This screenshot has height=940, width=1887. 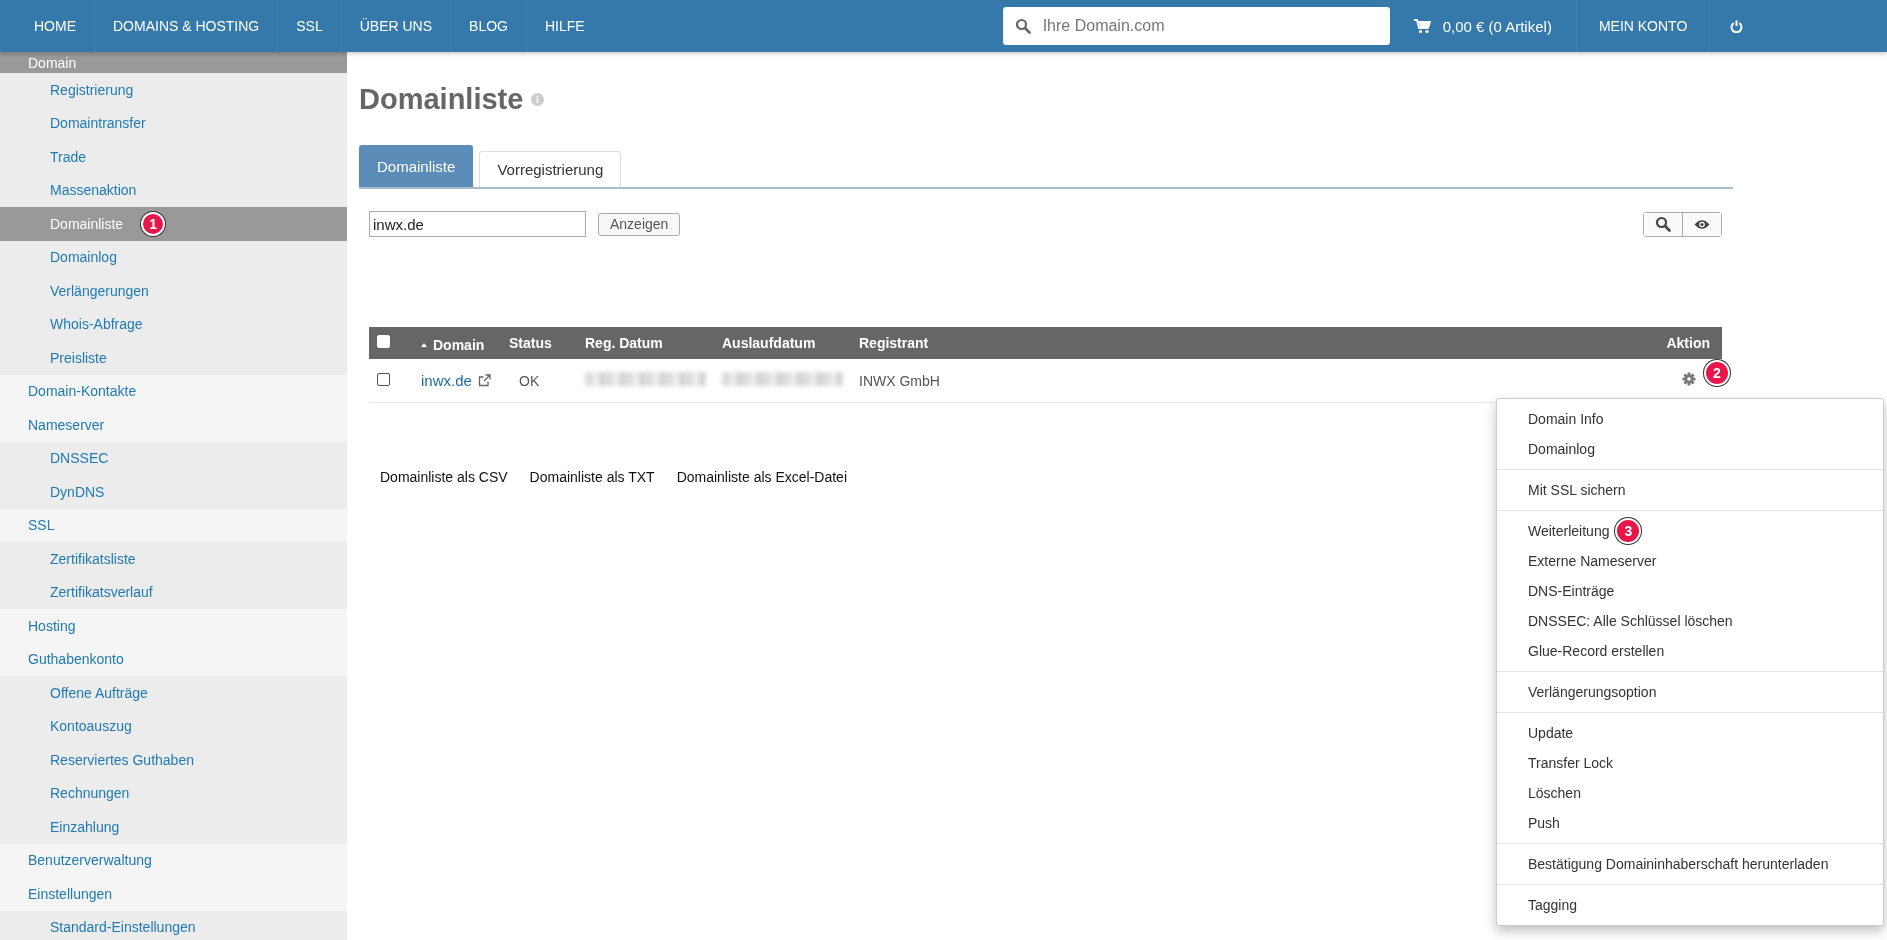 I want to click on sidebar-item: Whois-Abfrage, so click(x=173, y=324).